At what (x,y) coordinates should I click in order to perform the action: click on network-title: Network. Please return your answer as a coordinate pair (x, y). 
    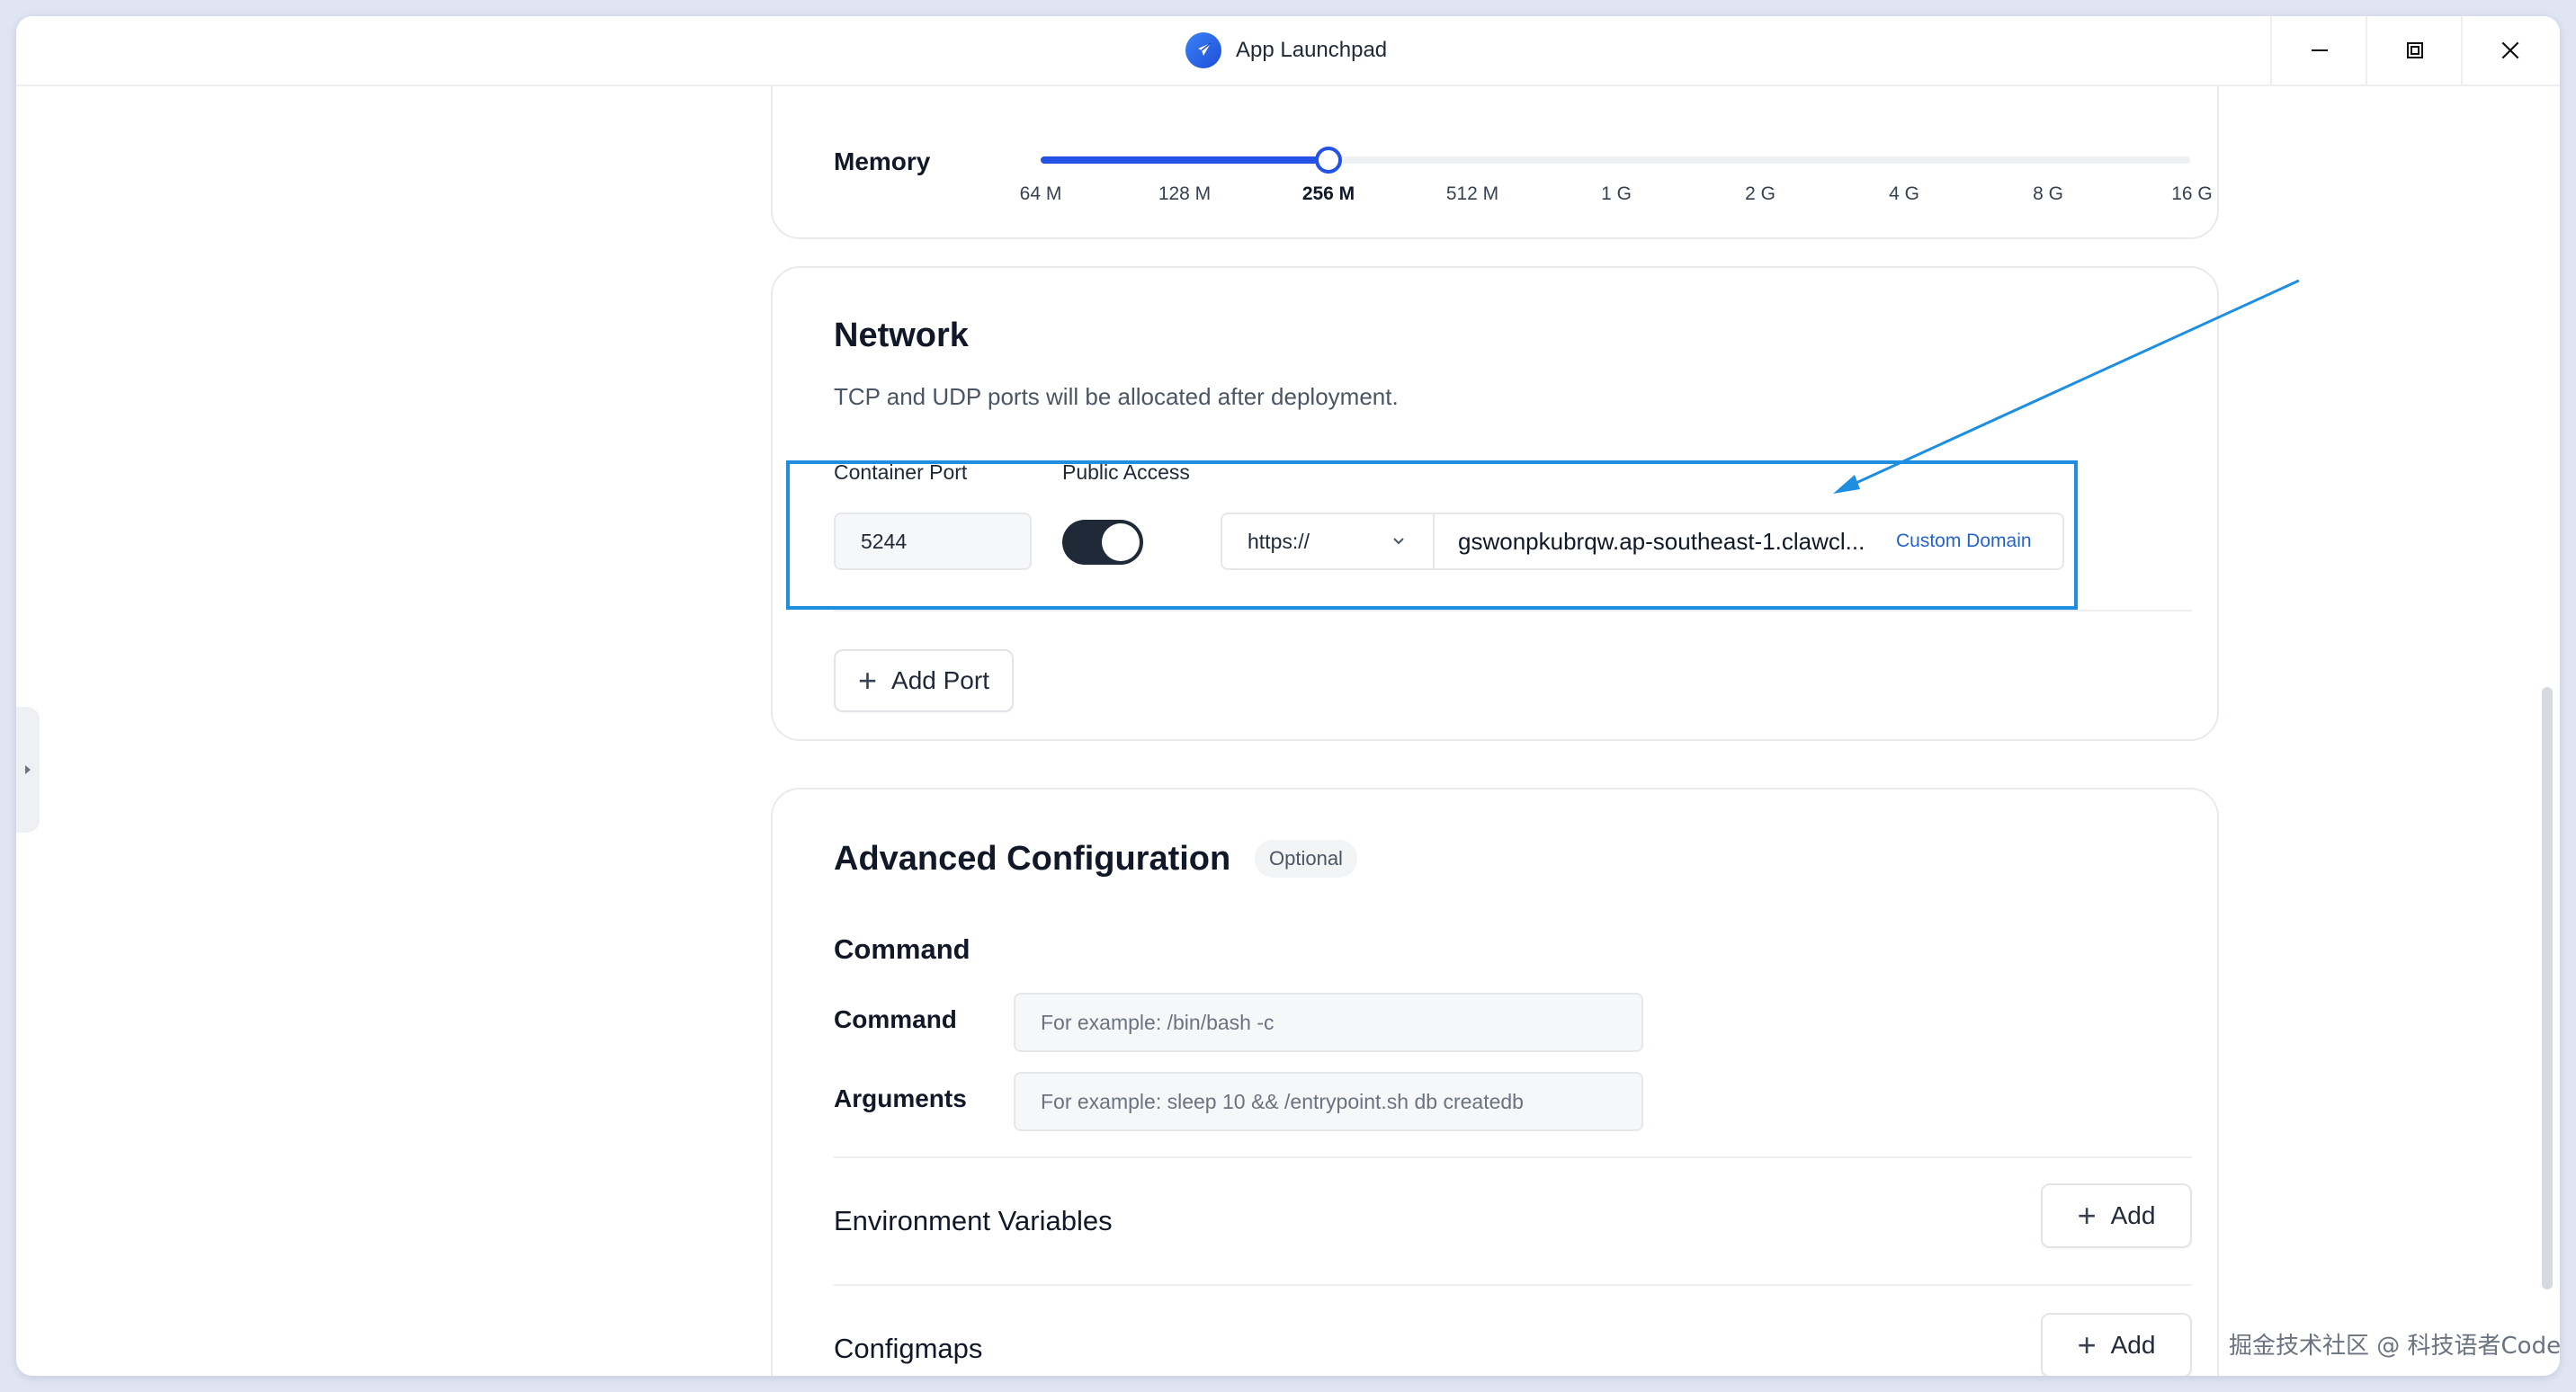
    Looking at the image, I should click on (901, 335).